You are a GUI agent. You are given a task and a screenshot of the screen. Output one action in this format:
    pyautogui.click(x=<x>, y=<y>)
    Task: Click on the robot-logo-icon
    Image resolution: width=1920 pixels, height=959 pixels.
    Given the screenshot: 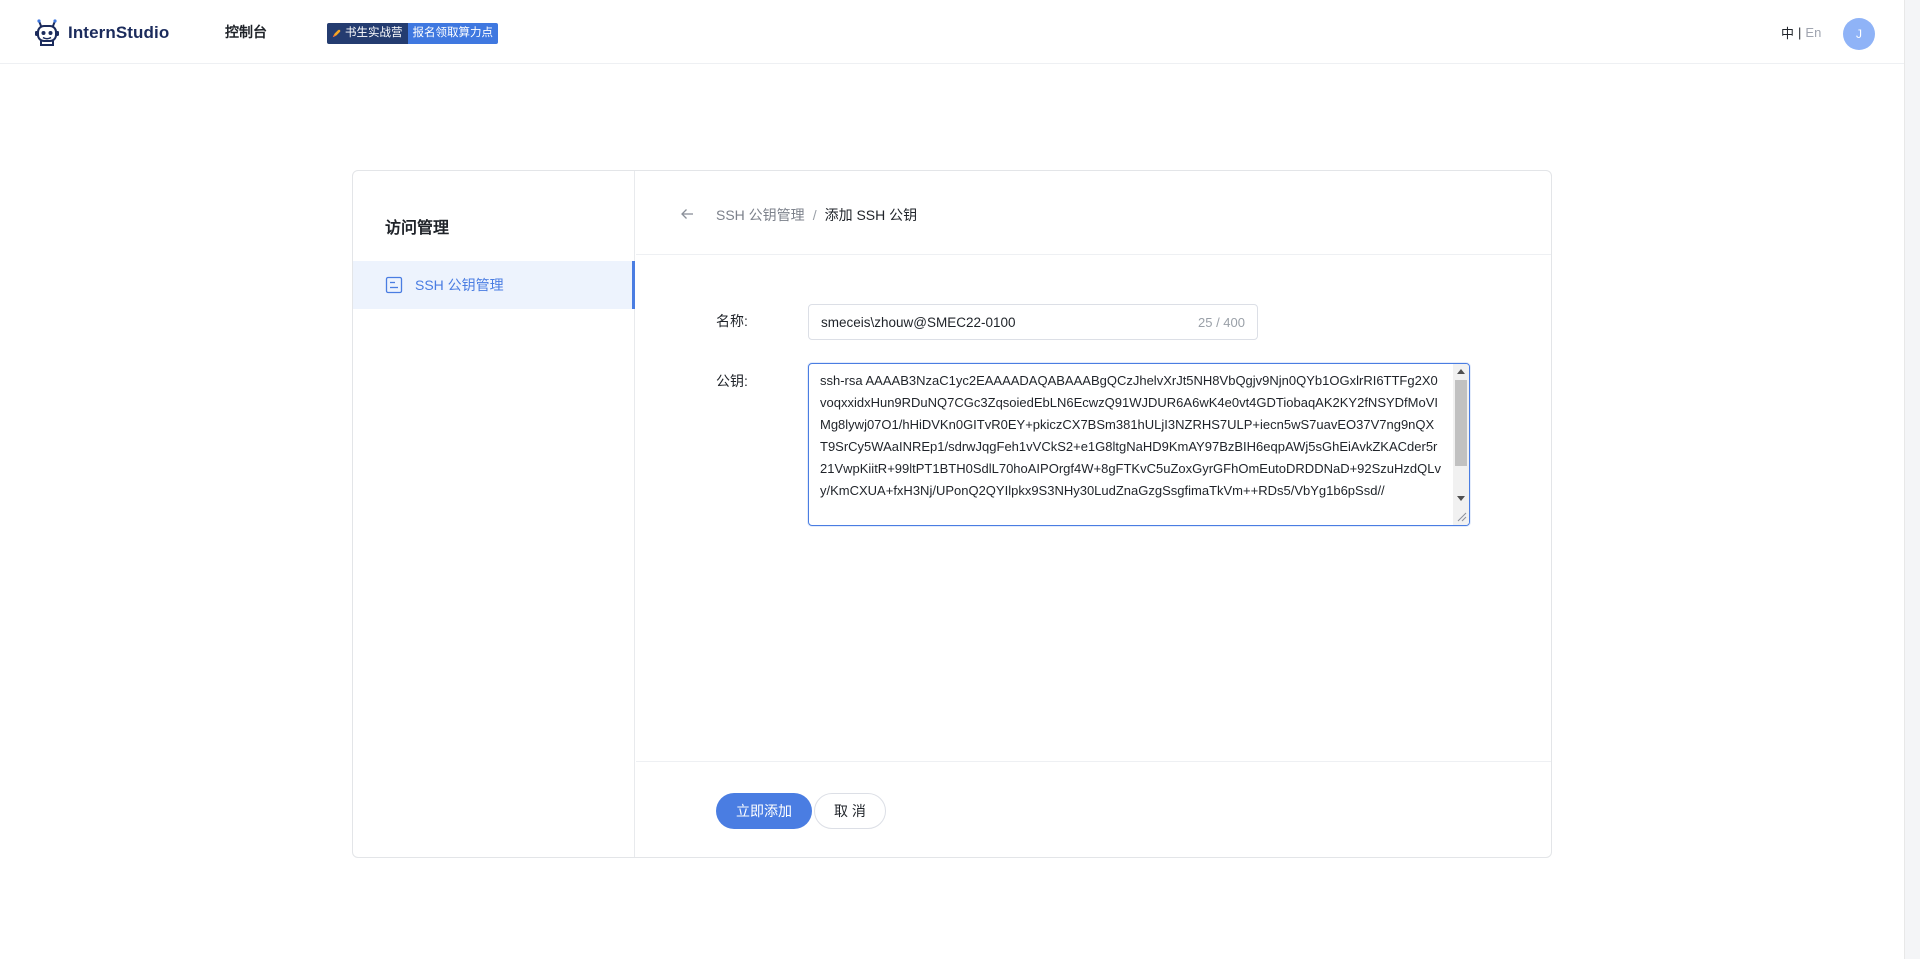 What is the action you would take?
    pyautogui.click(x=47, y=32)
    